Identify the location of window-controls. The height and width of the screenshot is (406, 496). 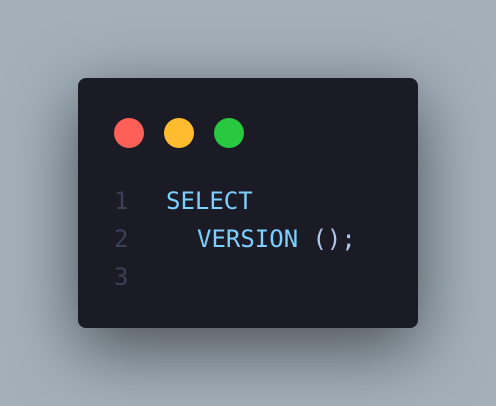
(179, 133).